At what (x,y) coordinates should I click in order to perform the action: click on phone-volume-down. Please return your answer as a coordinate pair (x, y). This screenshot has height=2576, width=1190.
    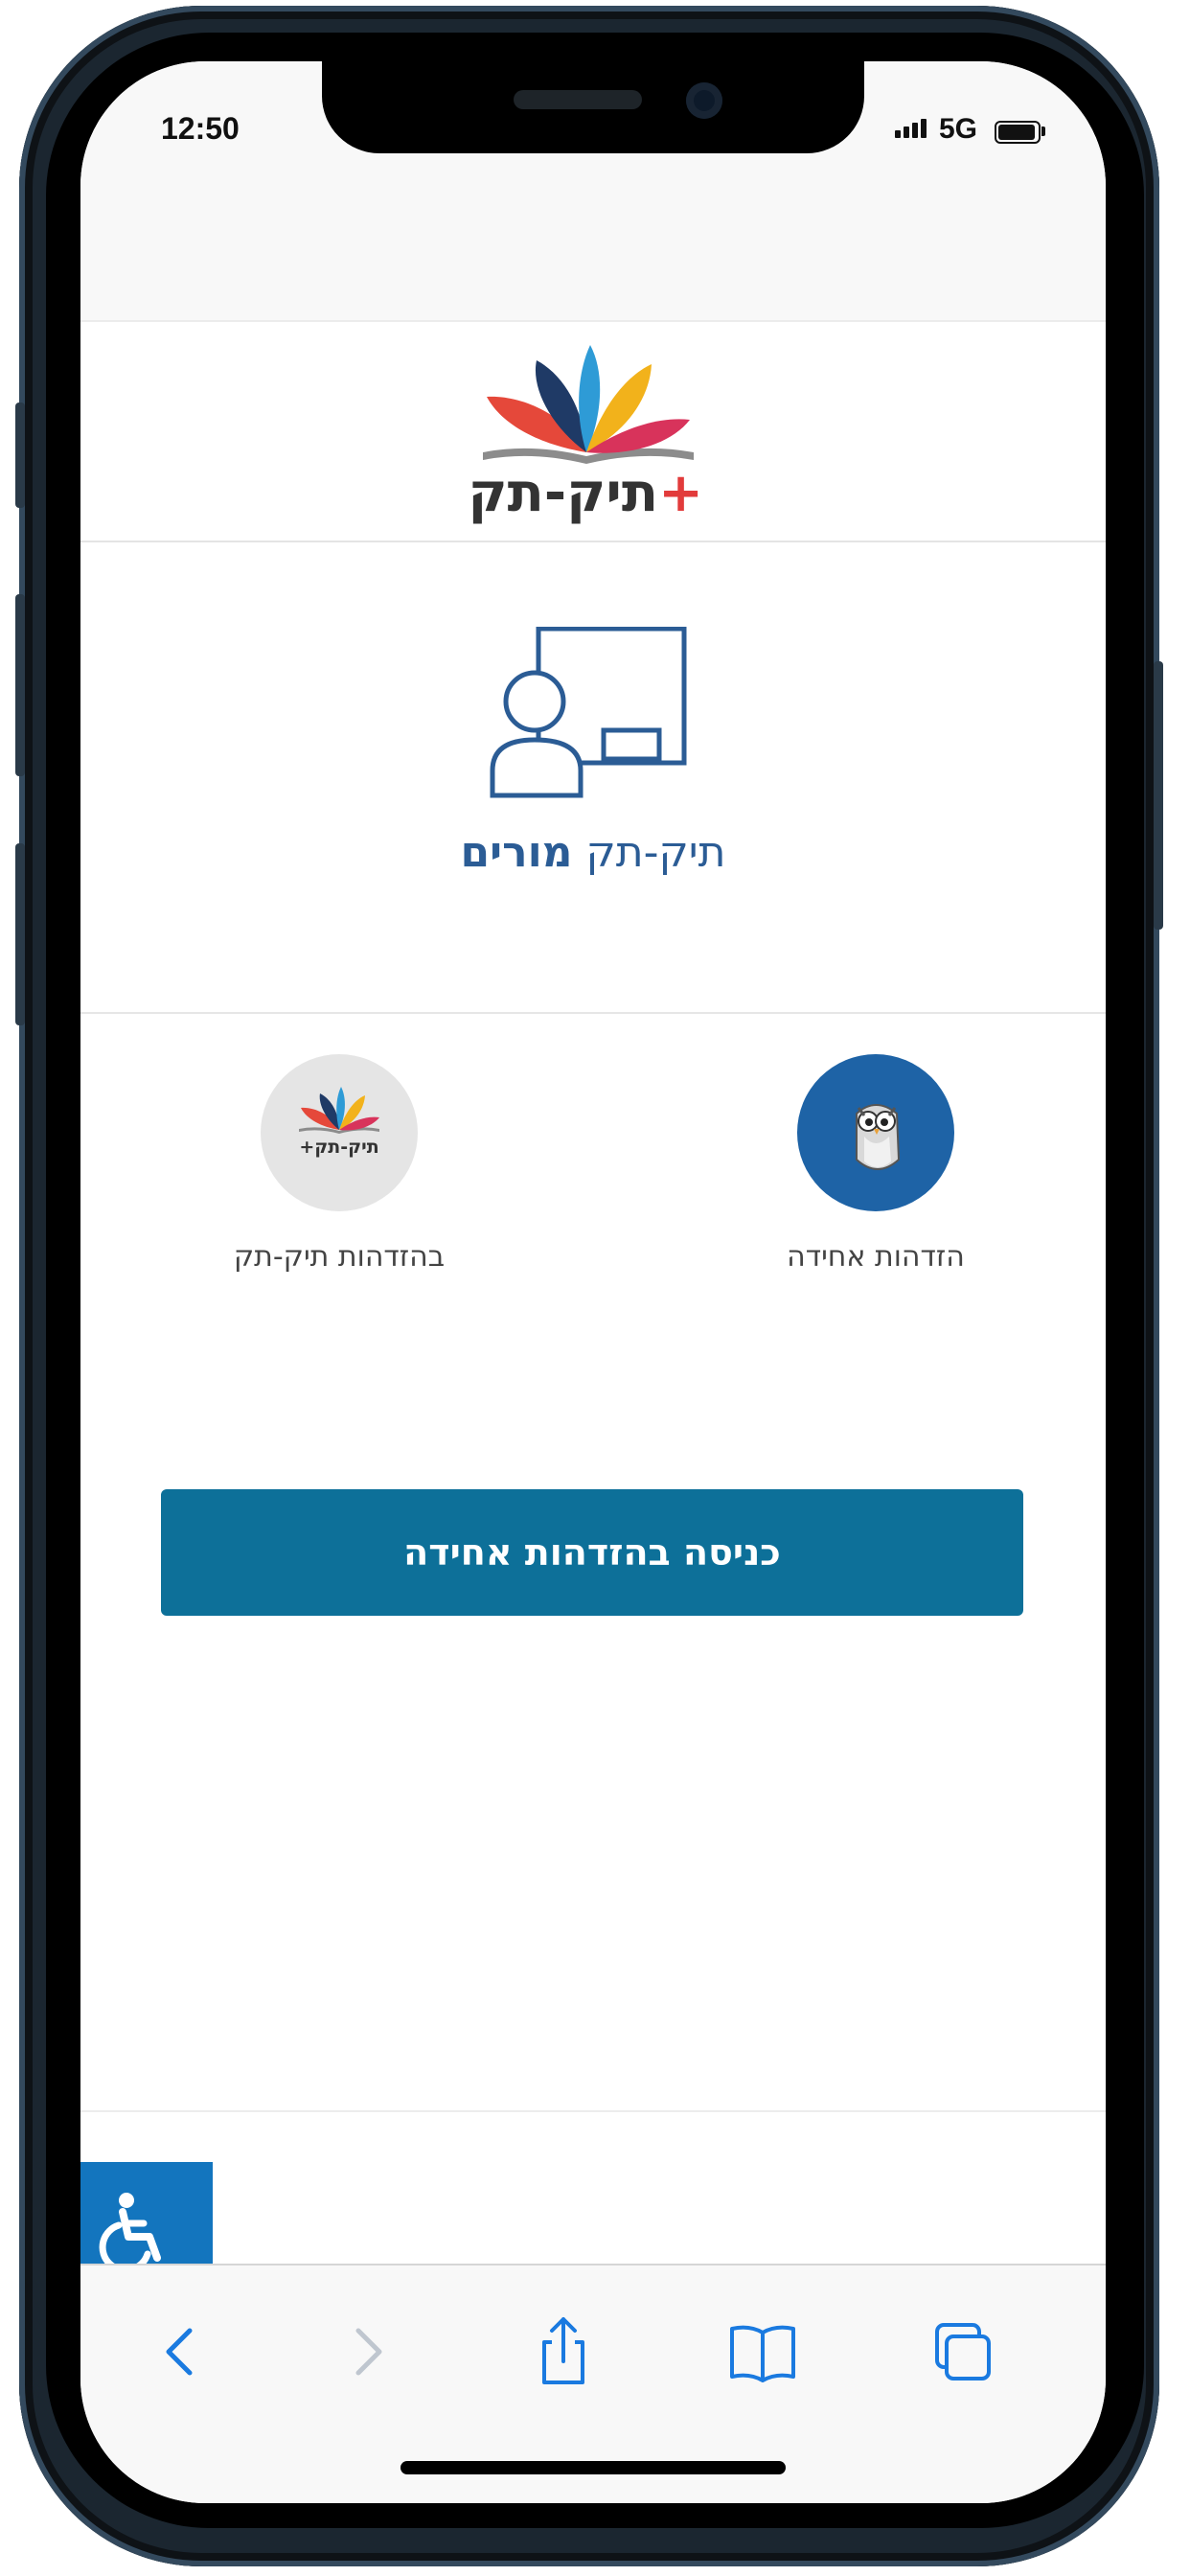
    Looking at the image, I should click on (20, 934).